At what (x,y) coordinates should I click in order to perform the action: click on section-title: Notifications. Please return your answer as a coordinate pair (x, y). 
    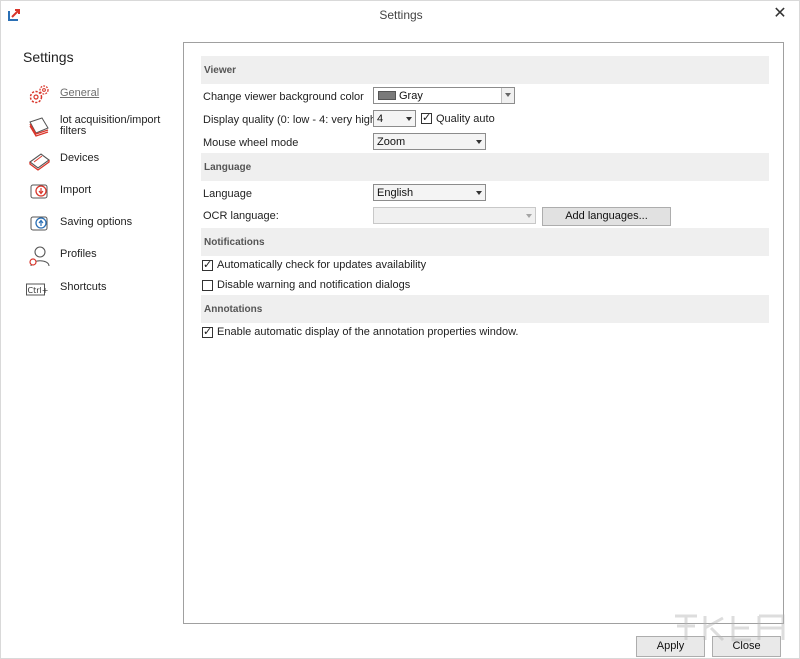
    Looking at the image, I should click on (234, 242).